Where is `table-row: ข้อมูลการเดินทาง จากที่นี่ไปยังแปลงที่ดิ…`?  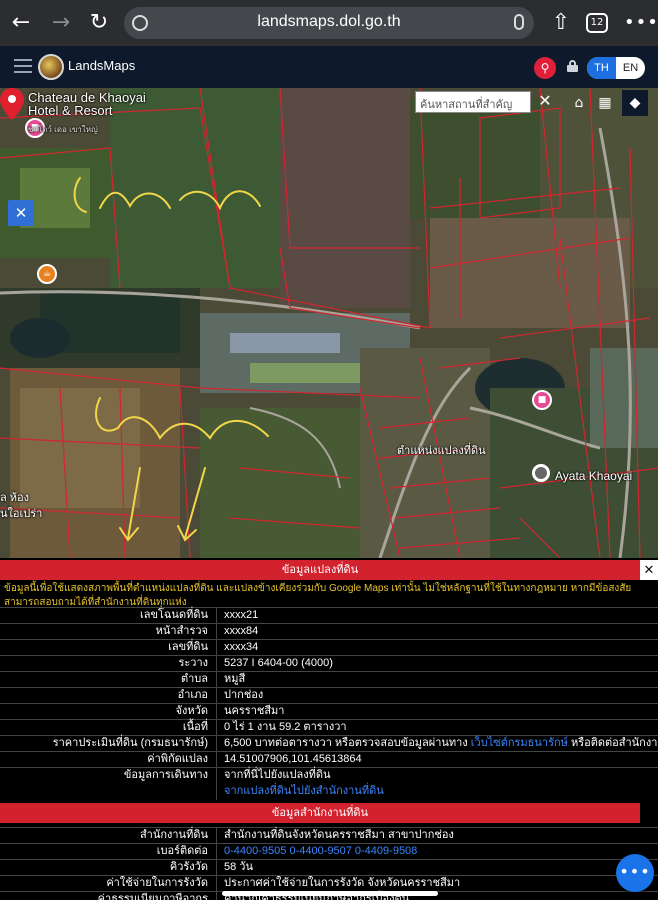
table-row: ข้อมูลการเดินทาง จากที่นี่ไปยังแปลงที่ดิ… is located at coordinates (329, 783).